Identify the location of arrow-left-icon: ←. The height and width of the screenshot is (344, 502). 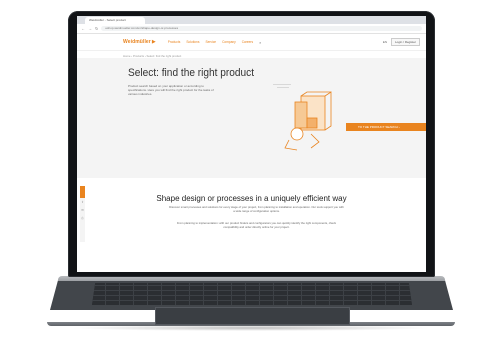
(83, 28).